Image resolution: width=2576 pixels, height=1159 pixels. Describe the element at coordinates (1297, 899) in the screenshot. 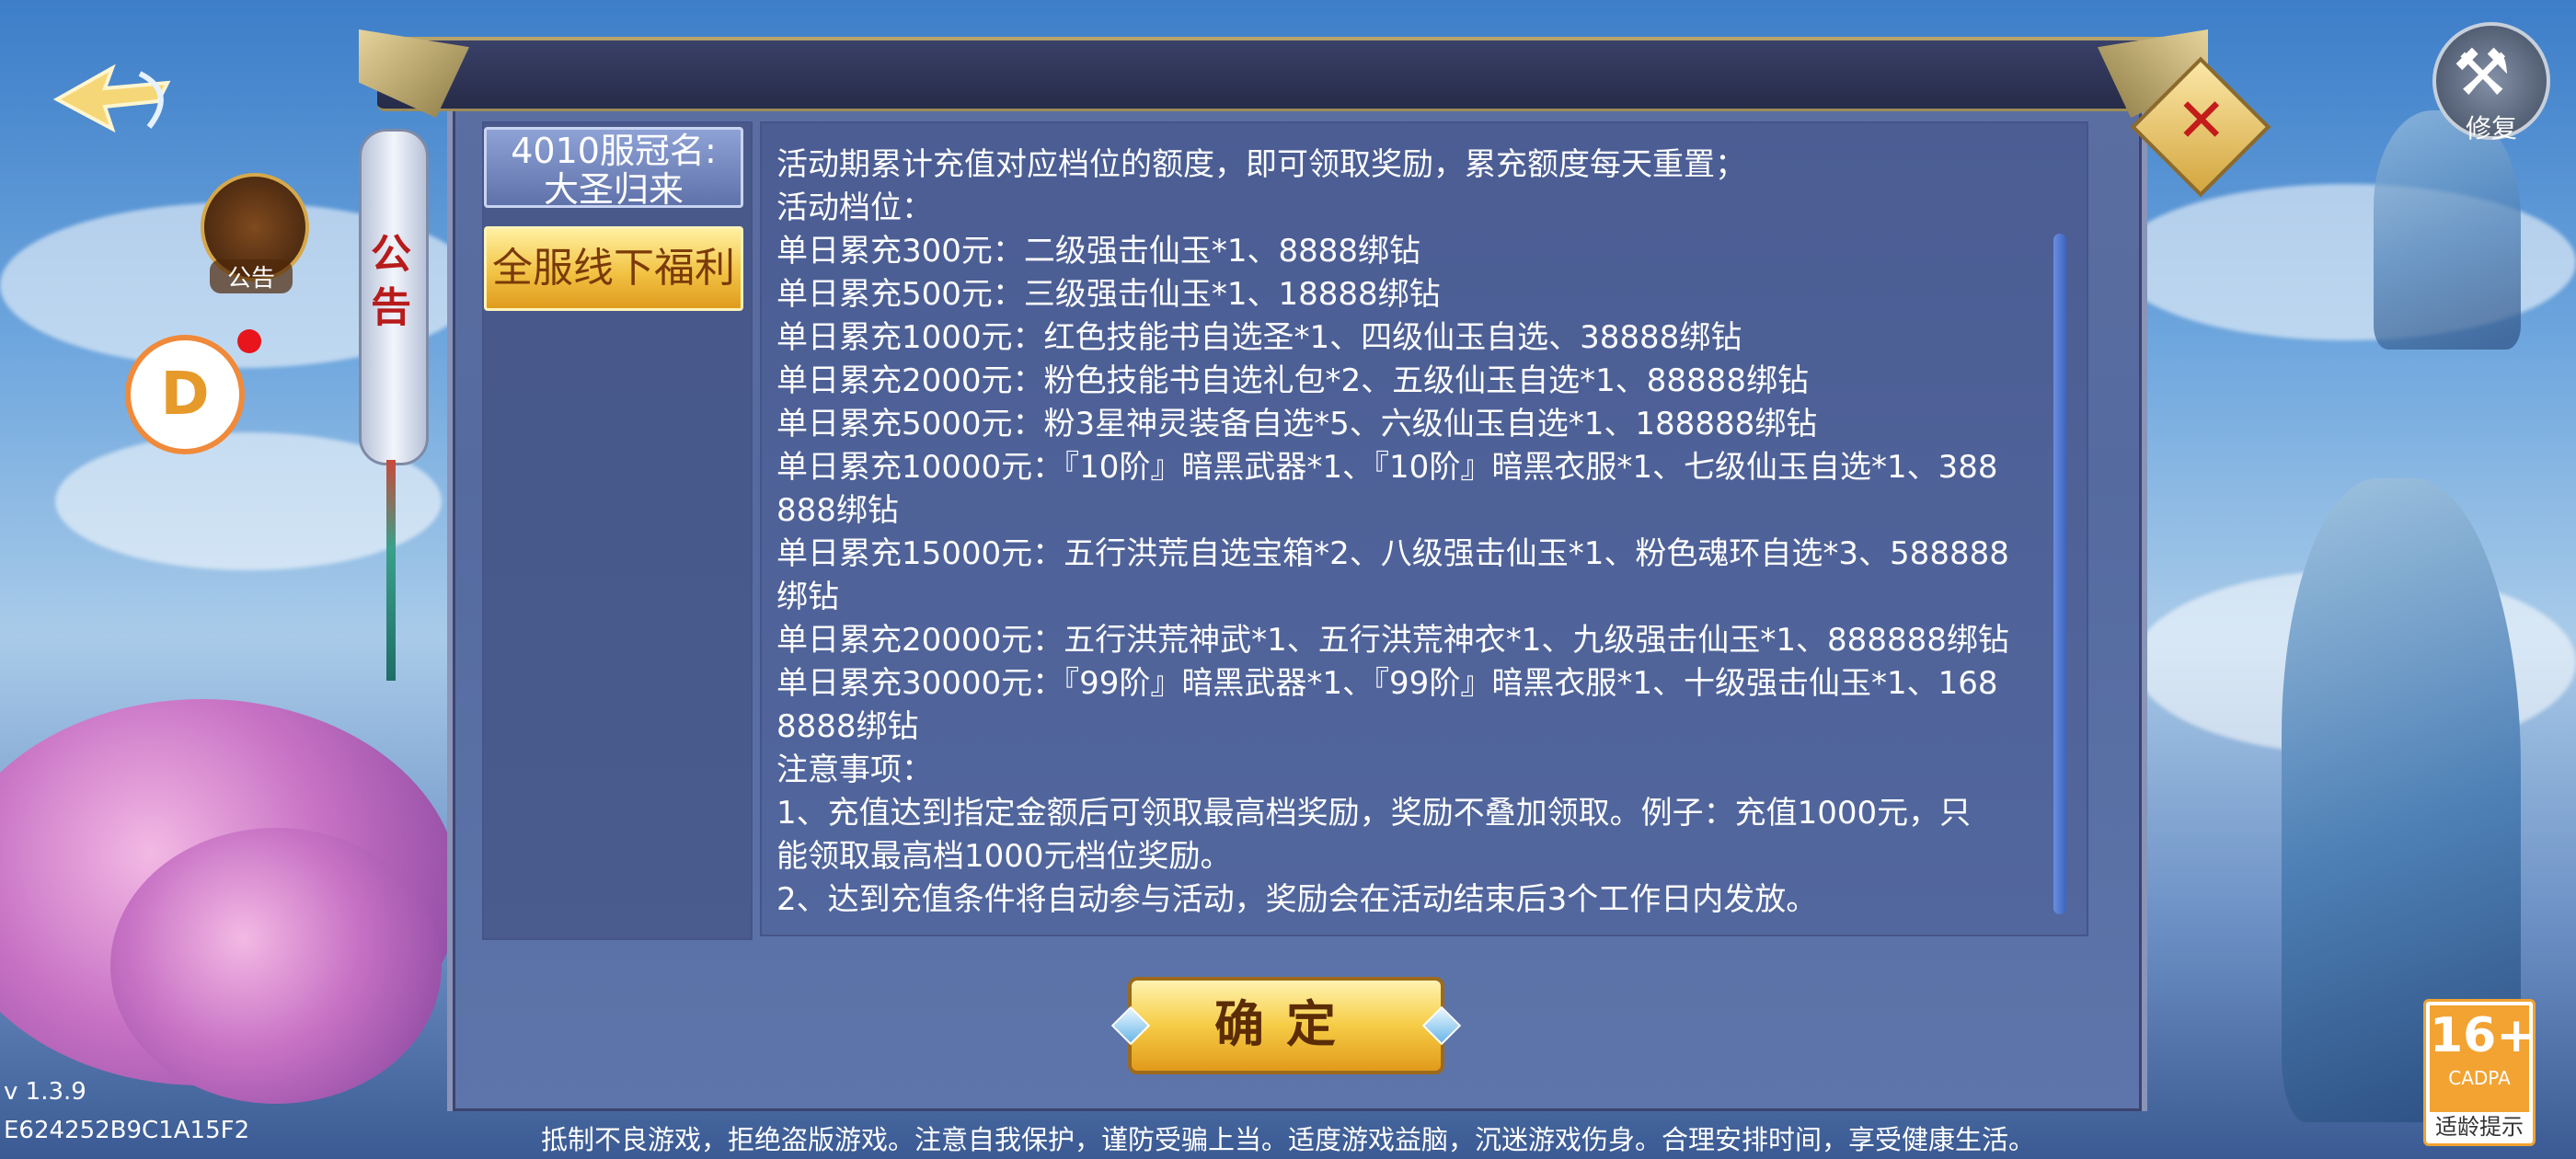

I see `content-line: 2、达到充值条件将自动参与活动，奖励会在活动结束后3个工作日内发放。` at that location.